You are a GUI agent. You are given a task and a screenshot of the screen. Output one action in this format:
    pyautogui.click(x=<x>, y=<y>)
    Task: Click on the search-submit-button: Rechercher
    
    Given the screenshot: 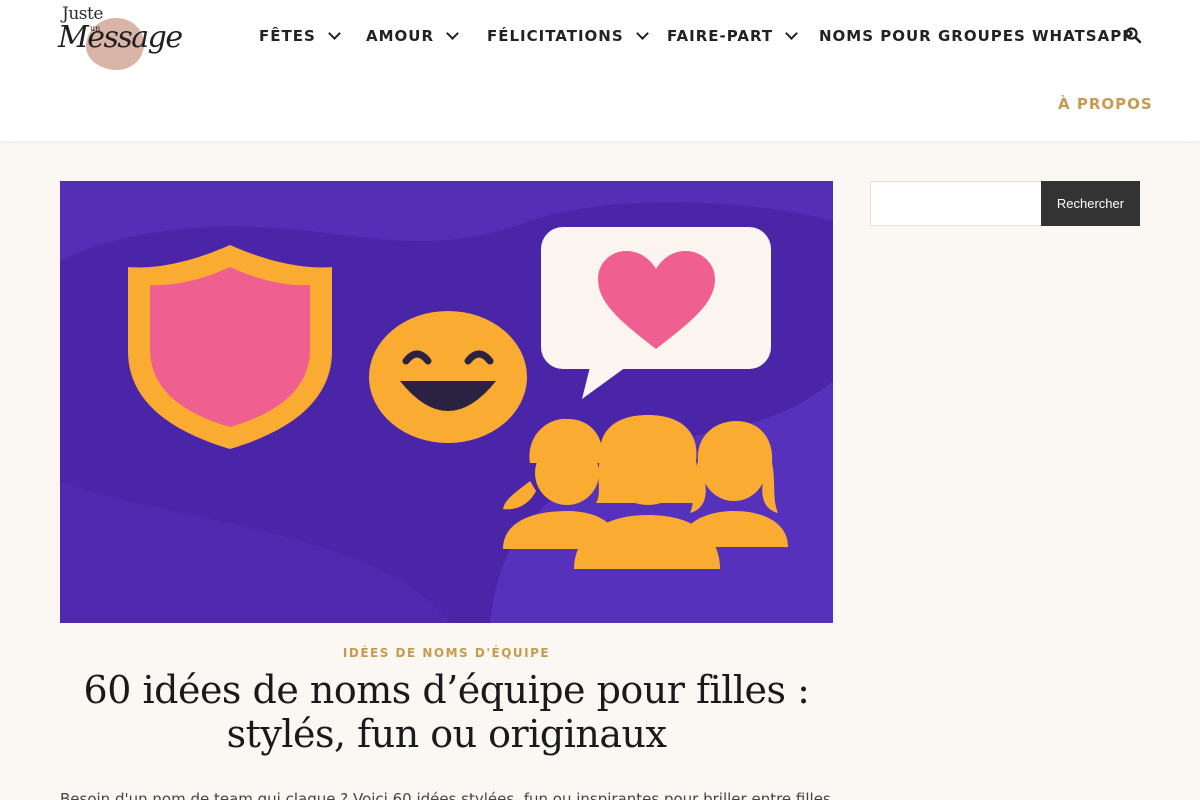 What is the action you would take?
    pyautogui.click(x=1090, y=203)
    